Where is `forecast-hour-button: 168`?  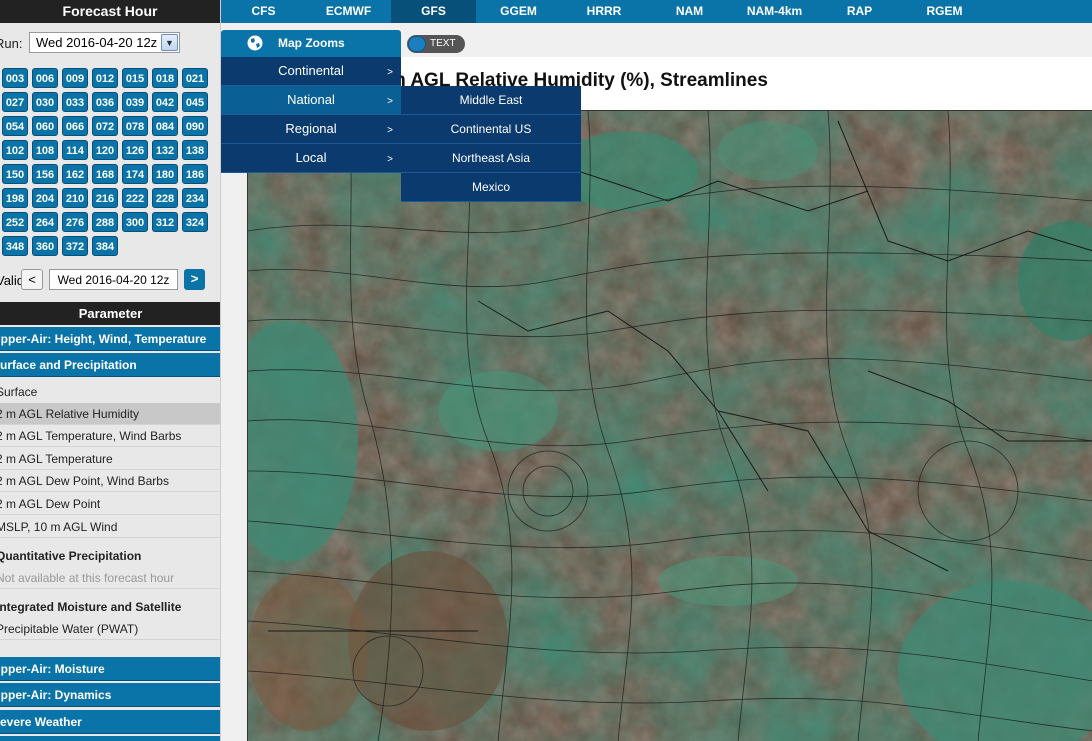
forecast-hour-button: 168 is located at coordinates (105, 174).